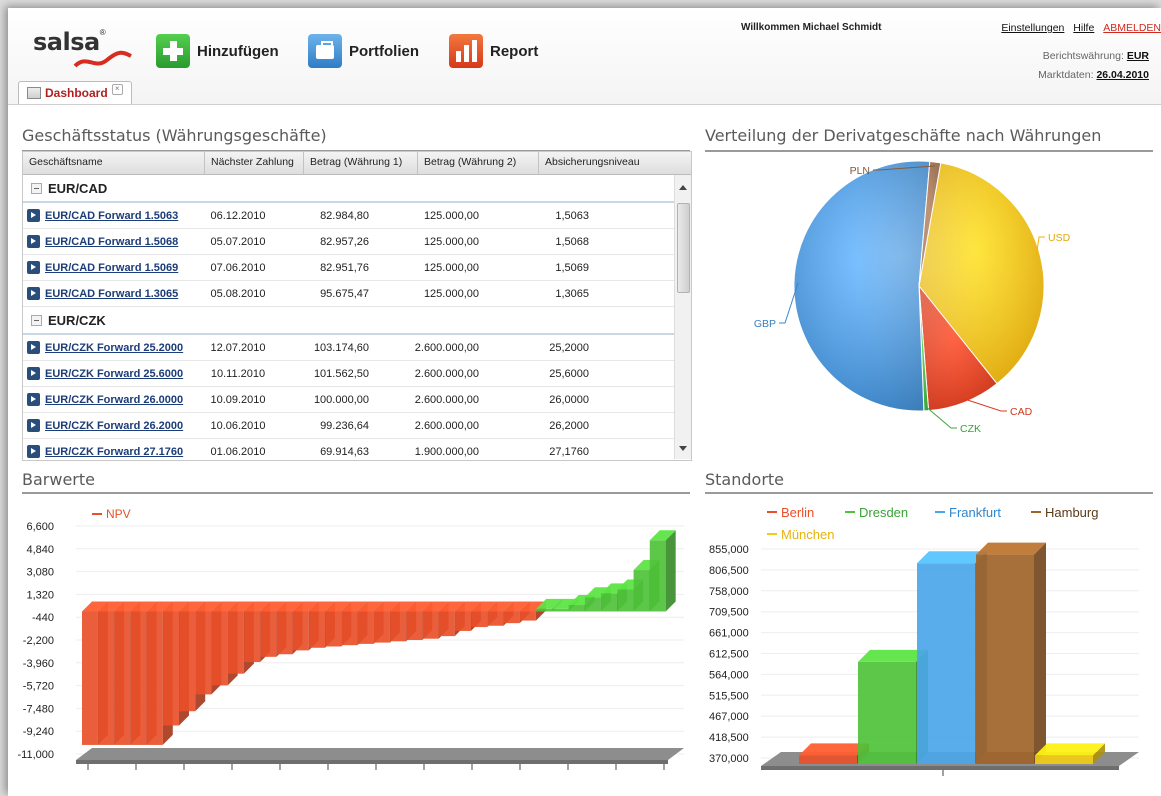 The width and height of the screenshot is (1161, 796). Describe the element at coordinates (478, 163) in the screenshot. I see `col-header-amount2: Betrag (Währung 2)` at that location.